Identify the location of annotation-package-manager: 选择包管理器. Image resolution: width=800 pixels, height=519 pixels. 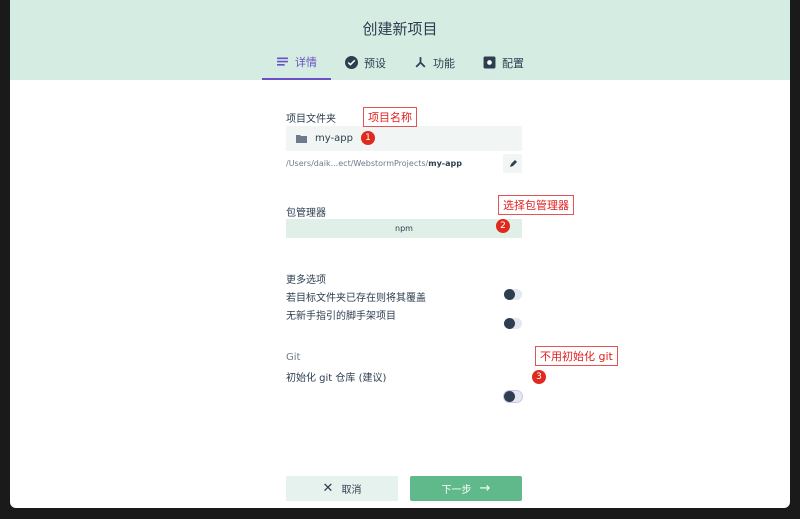
(536, 205).